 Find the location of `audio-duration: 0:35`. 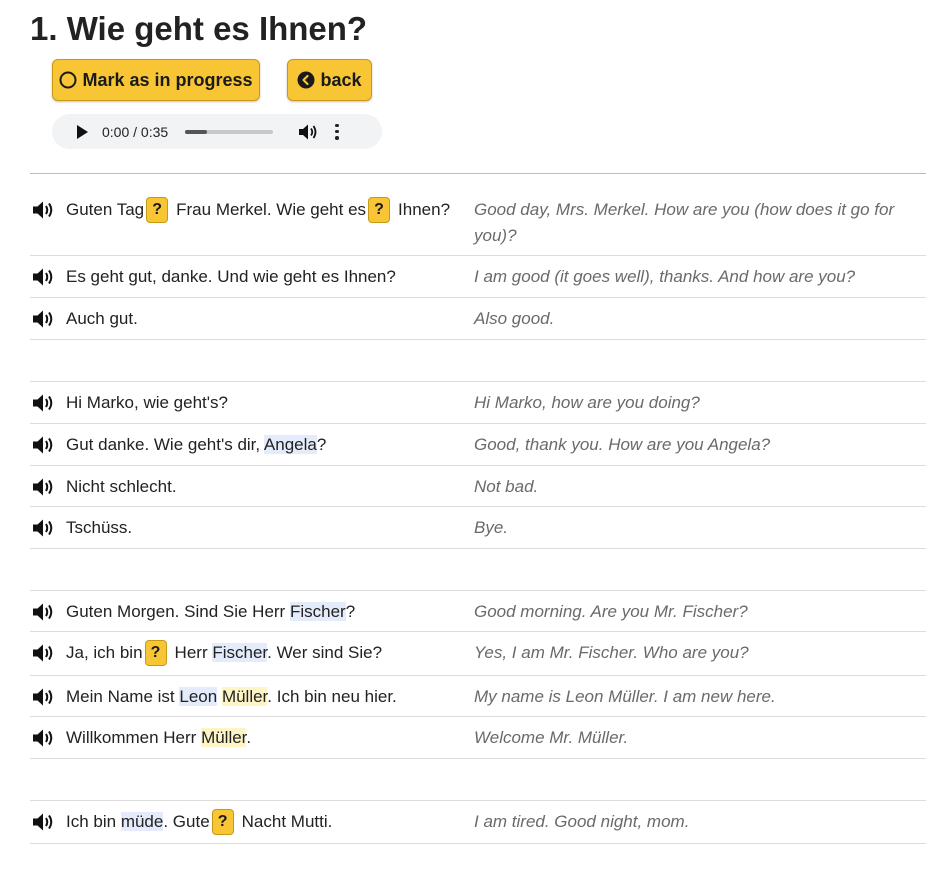

audio-duration: 0:35 is located at coordinates (154, 131).